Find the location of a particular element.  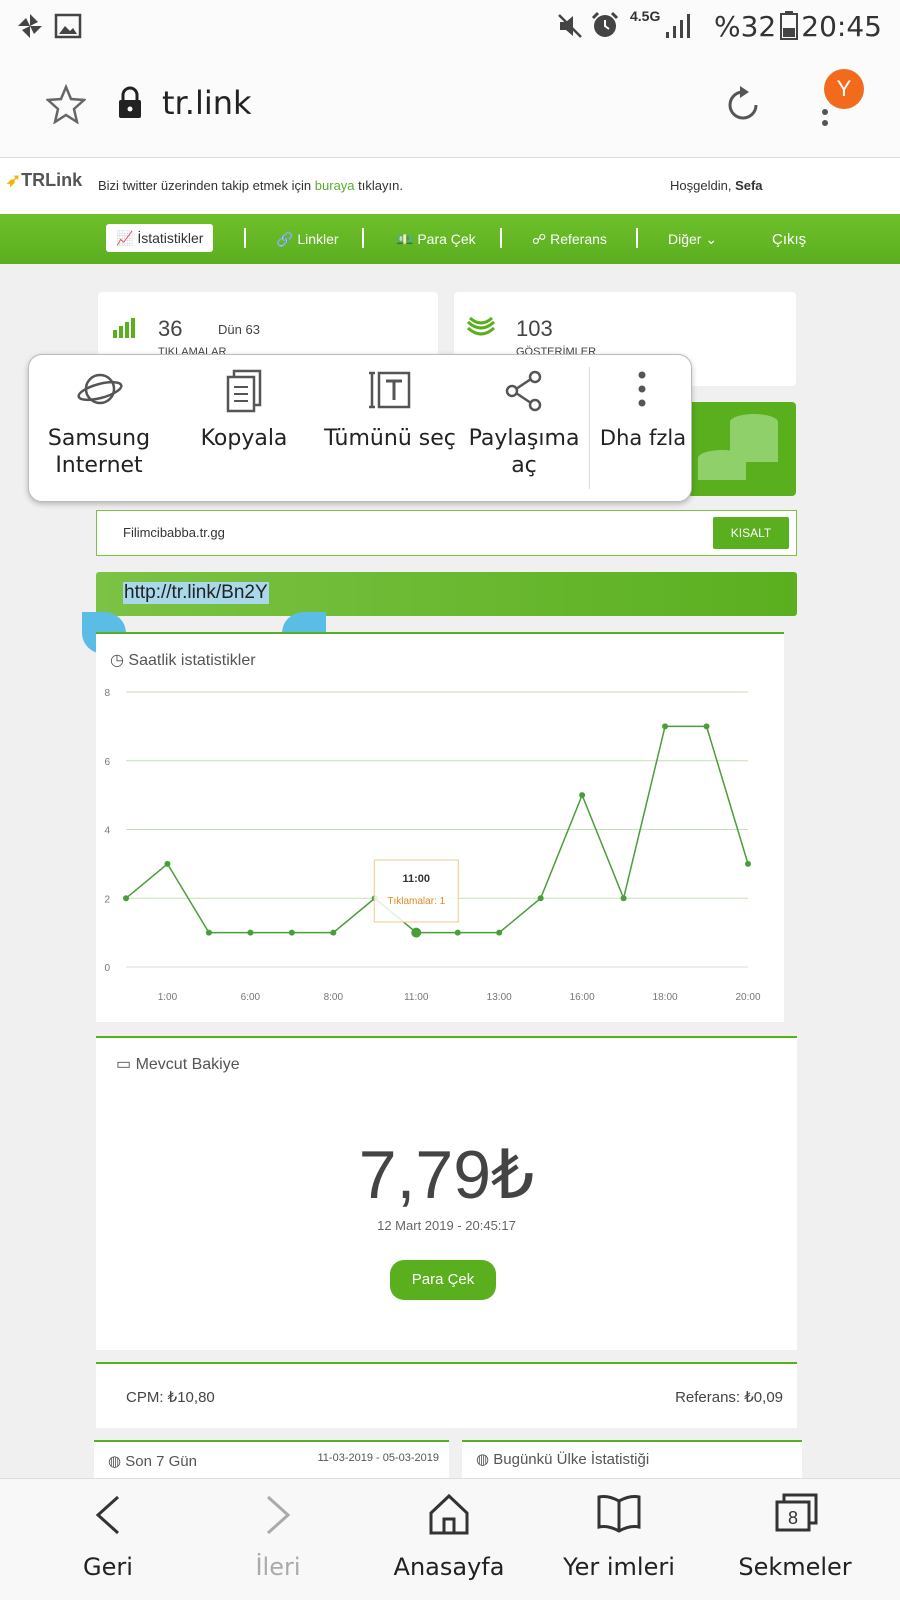

more-vertical-icon is located at coordinates (642, 389).